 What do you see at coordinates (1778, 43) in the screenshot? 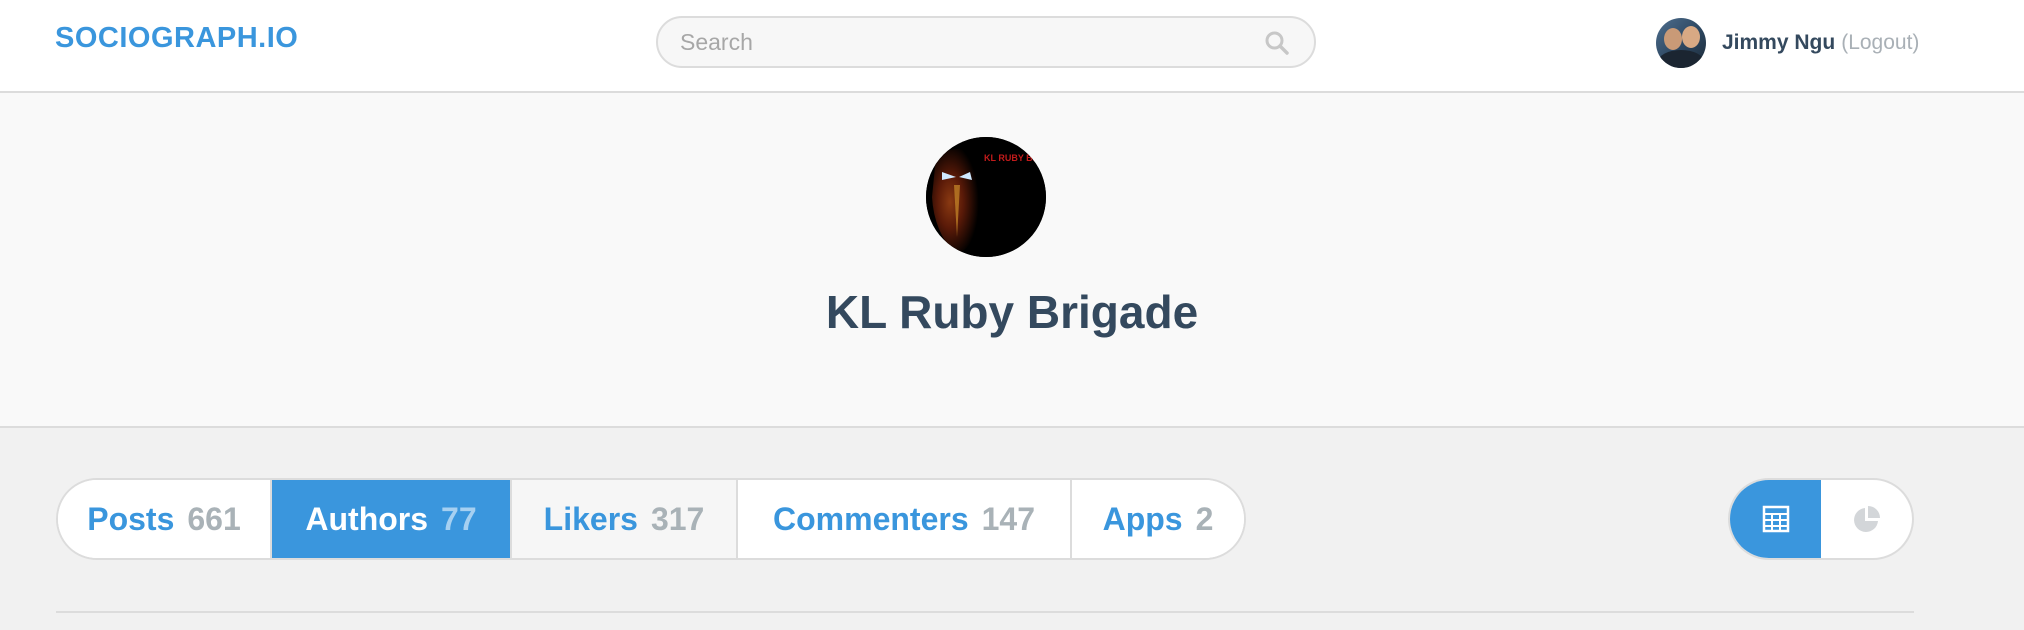
I see `user-name: Jimmy Ngu` at bounding box center [1778, 43].